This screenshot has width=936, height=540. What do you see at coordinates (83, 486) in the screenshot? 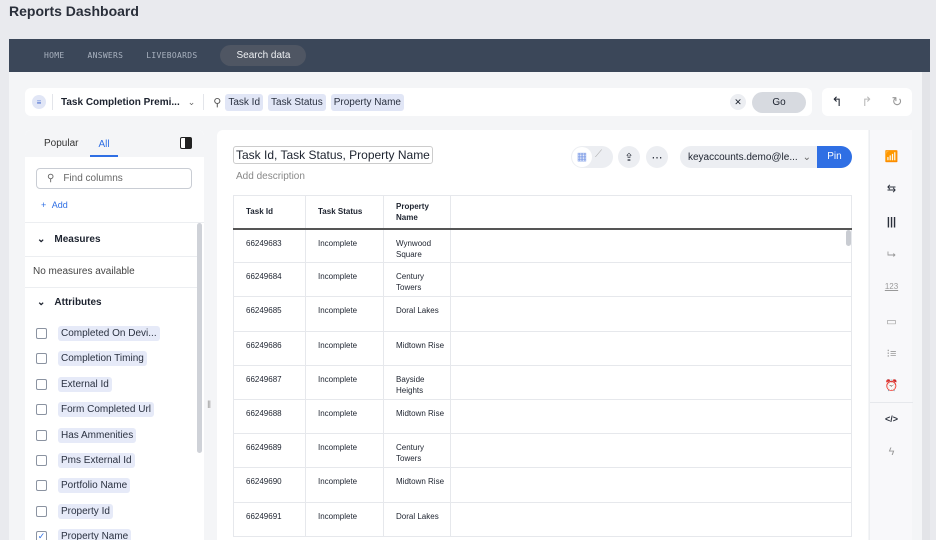
I see `attribute-item: Portfolio Name` at bounding box center [83, 486].